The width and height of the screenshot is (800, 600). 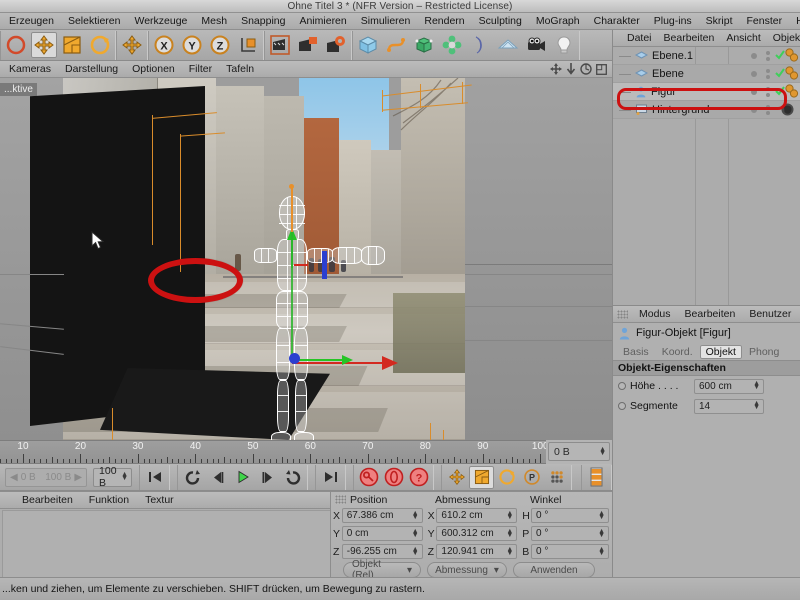 I want to click on move-tool-icon, so click(x=44, y=45).